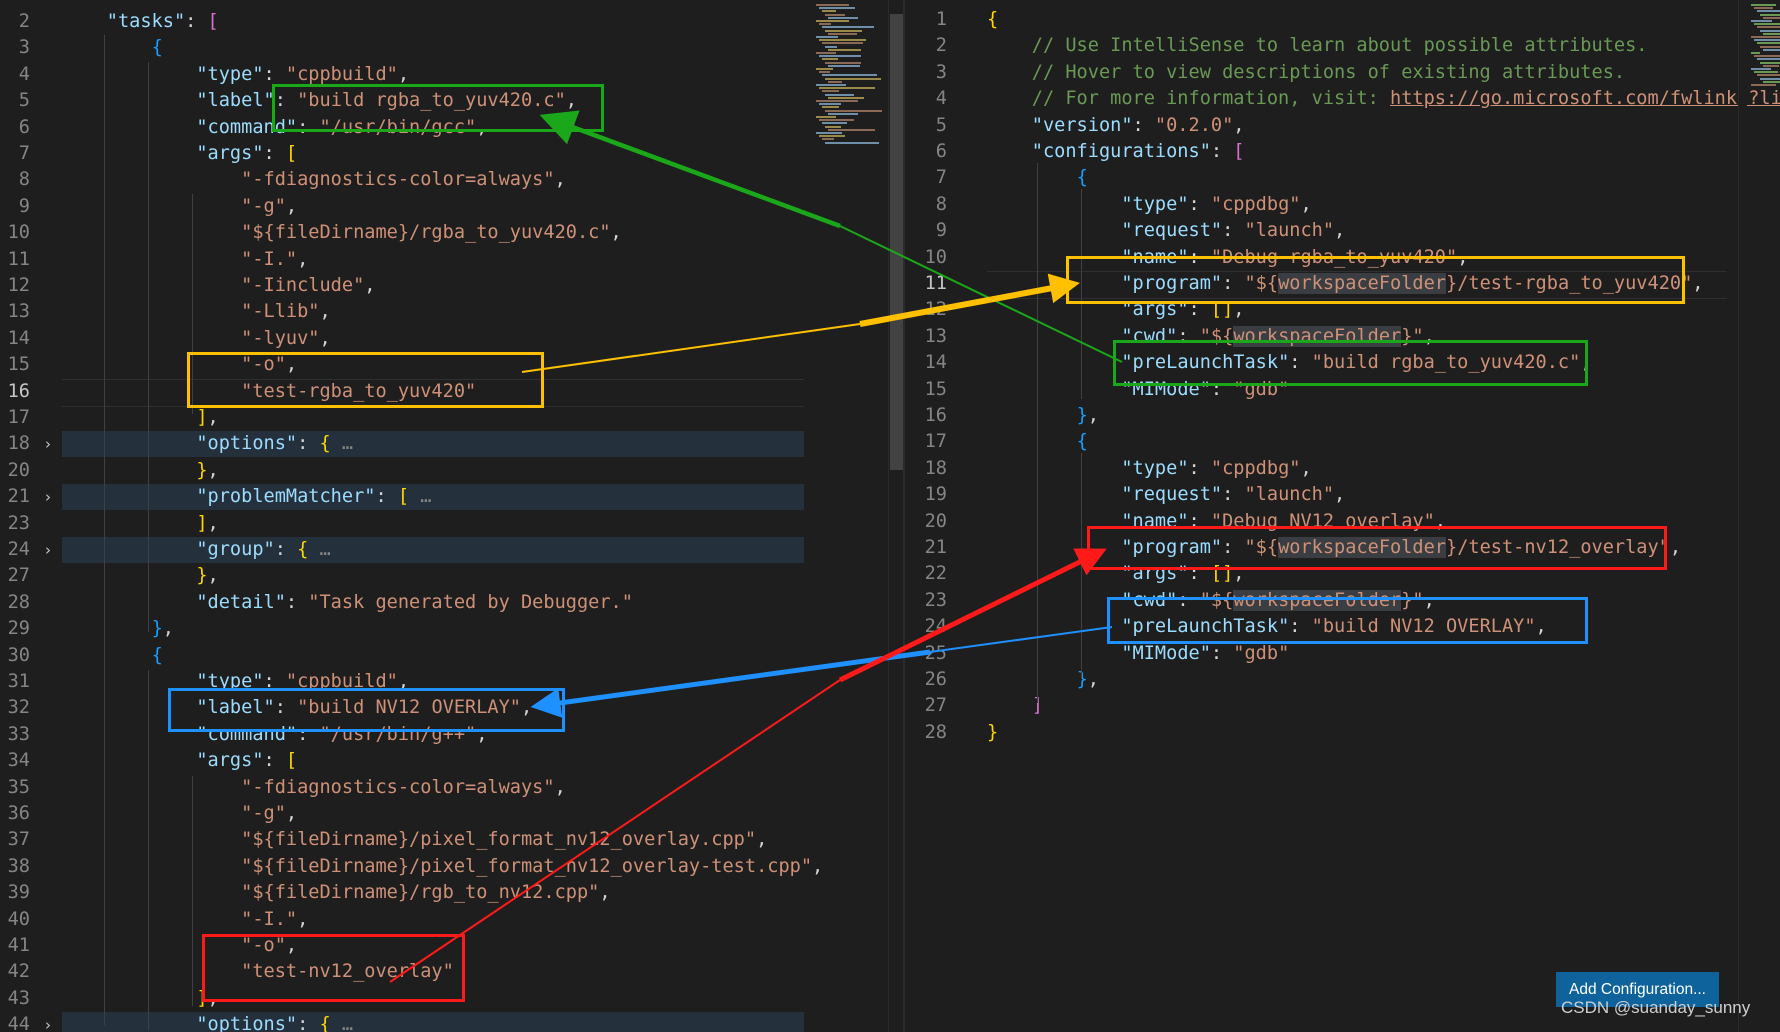 The width and height of the screenshot is (1780, 1032). I want to click on token: "-I.", so click(269, 919).